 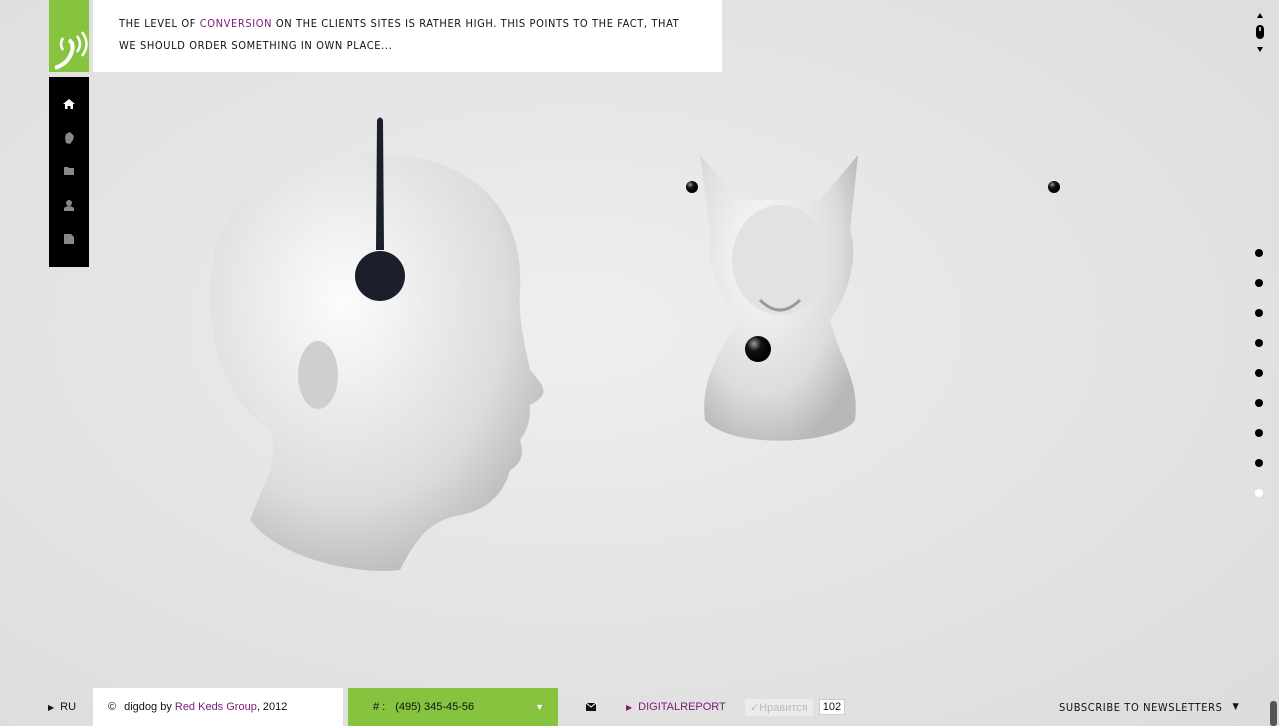 What do you see at coordinates (779, 707) in the screenshot?
I see `like-button: ✓Нравится` at bounding box center [779, 707].